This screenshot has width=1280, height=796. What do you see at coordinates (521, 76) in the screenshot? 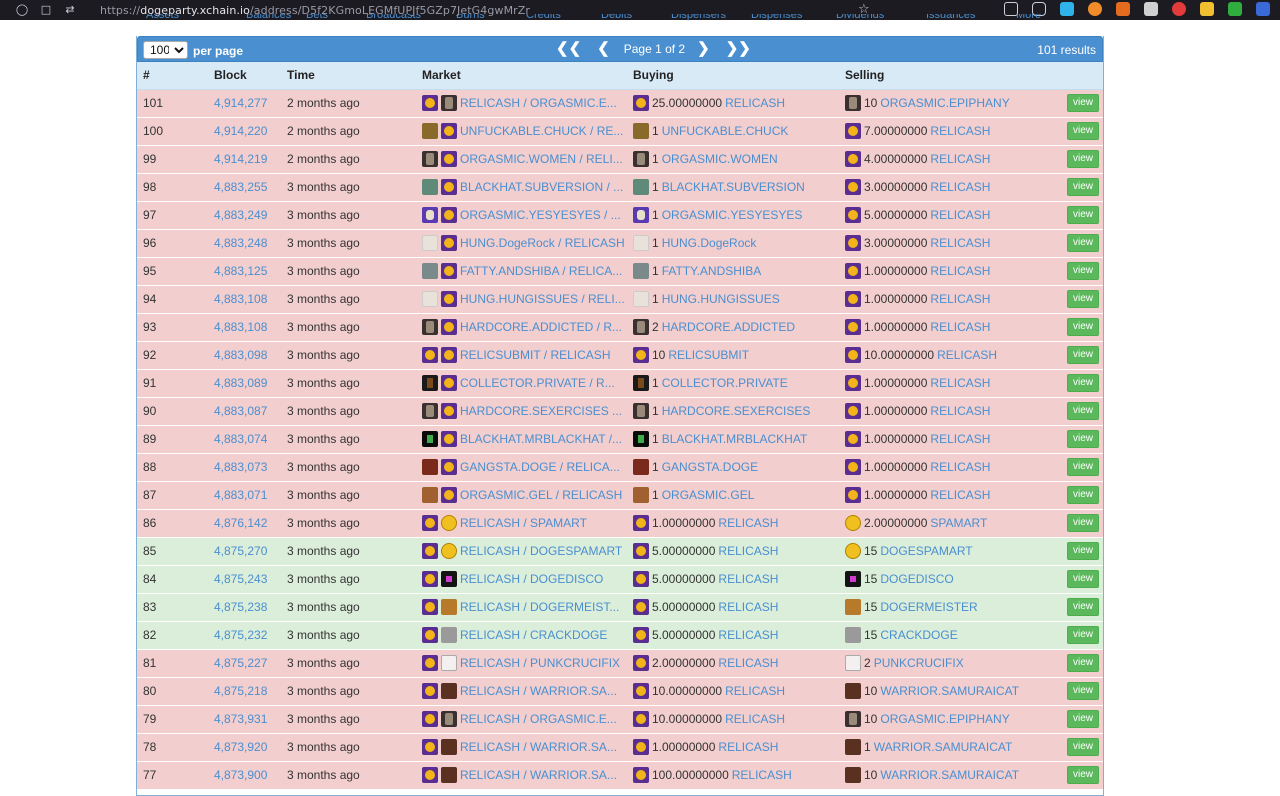
I see `column-header-market: Market` at bounding box center [521, 76].